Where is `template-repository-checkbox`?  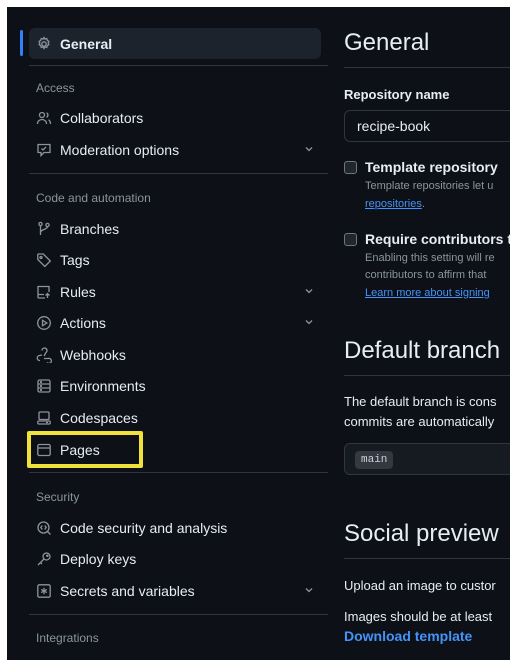
template-repository-checkbox is located at coordinates (350, 167).